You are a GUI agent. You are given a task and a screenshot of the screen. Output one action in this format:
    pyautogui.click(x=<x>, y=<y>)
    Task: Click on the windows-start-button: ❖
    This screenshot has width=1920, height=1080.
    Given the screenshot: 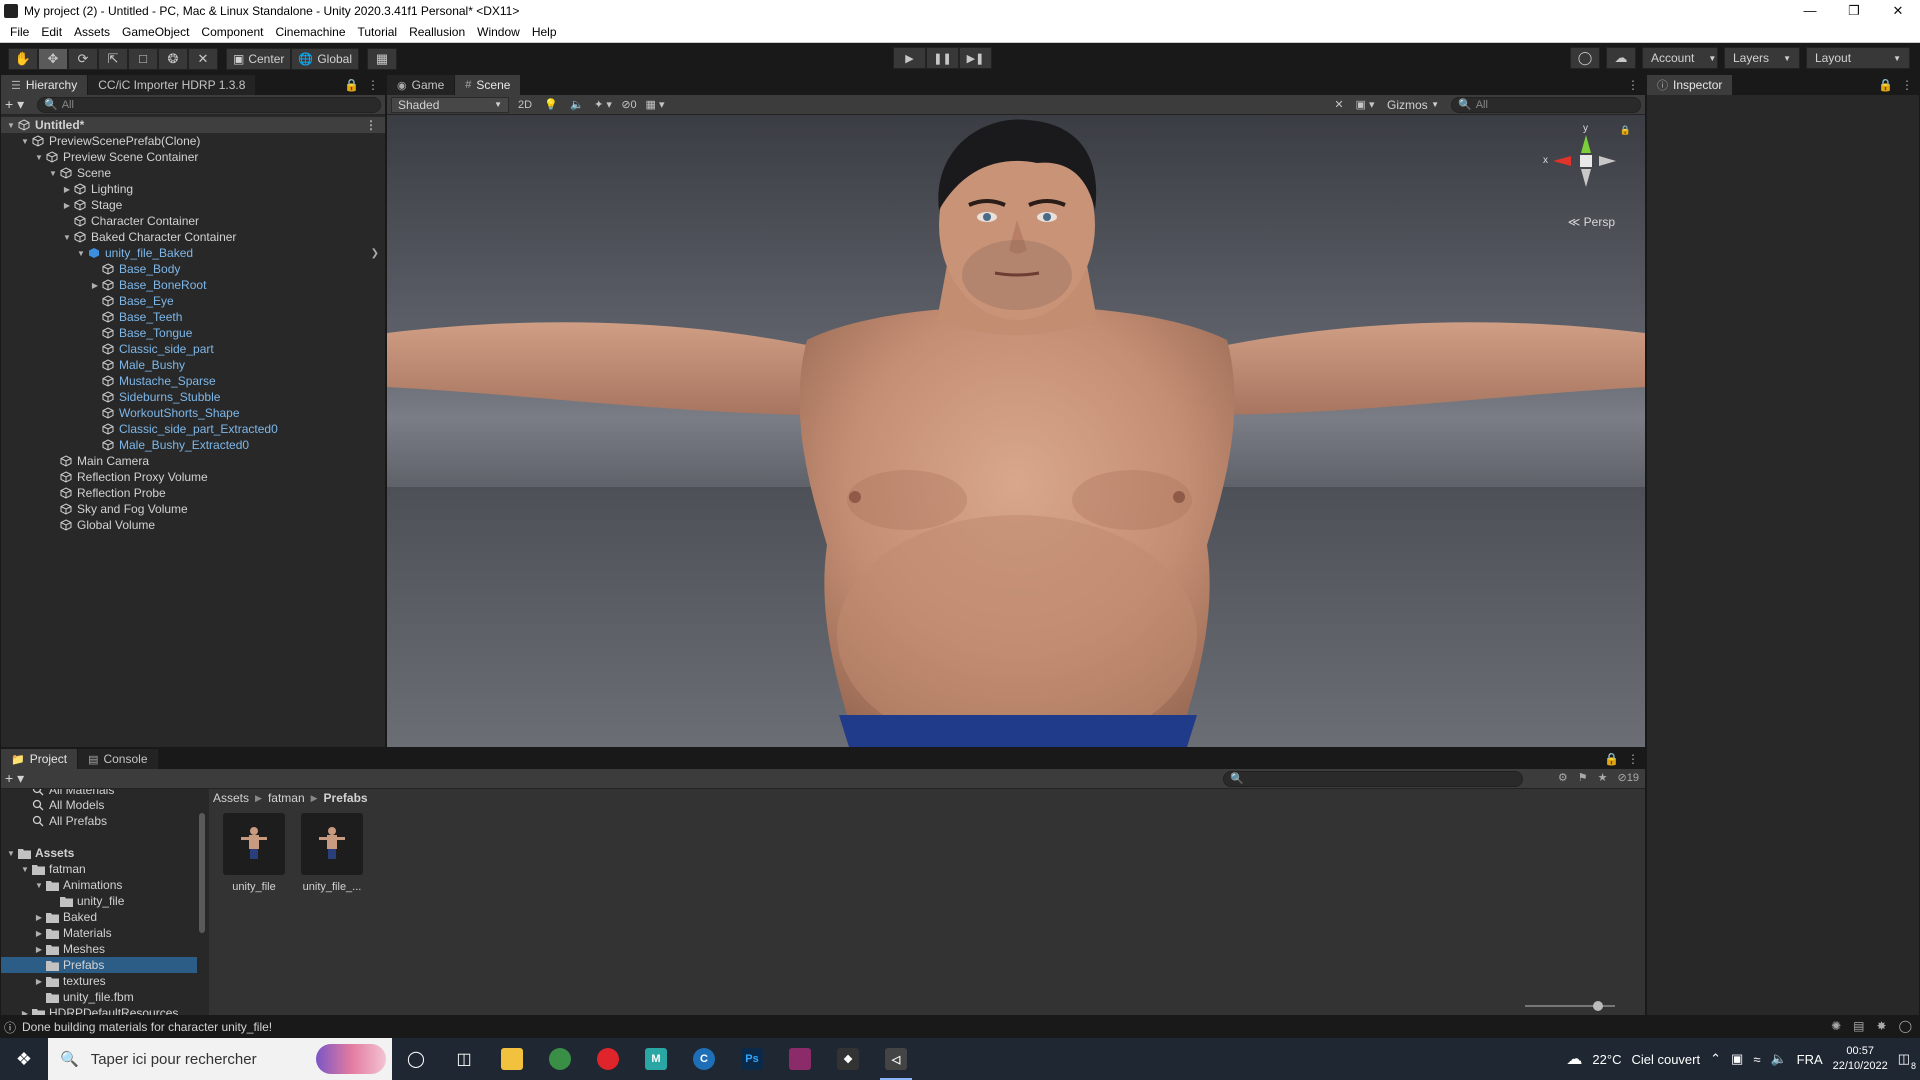 What is the action you would take?
    pyautogui.click(x=24, y=1059)
    